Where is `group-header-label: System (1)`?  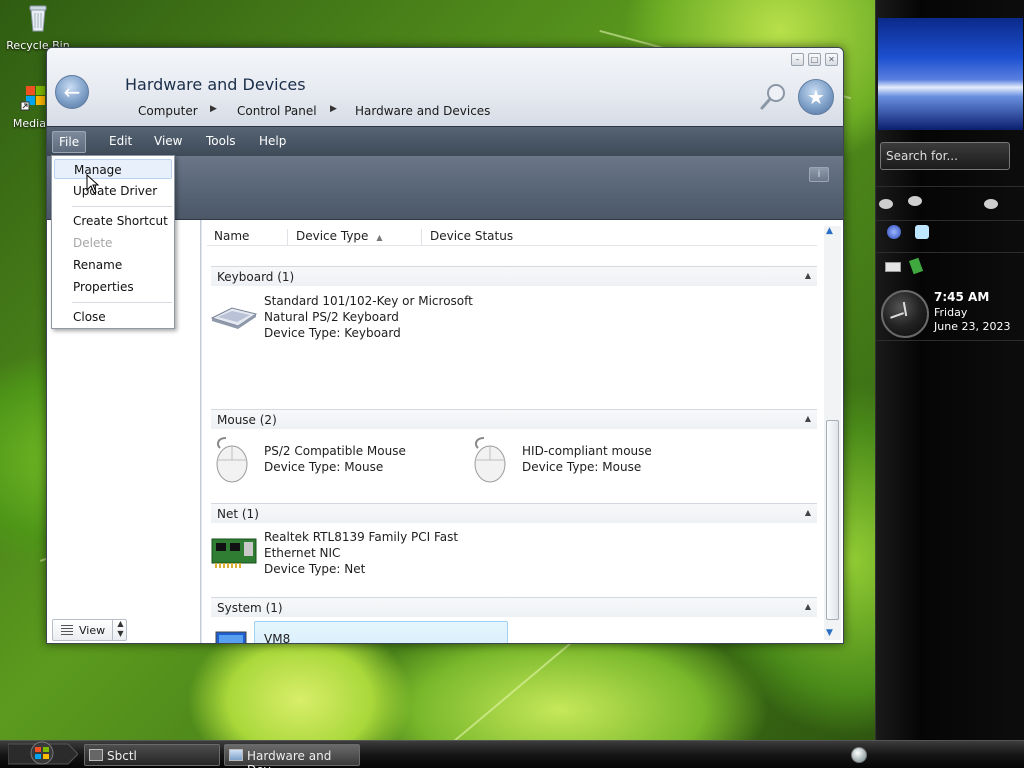 group-header-label: System (1) is located at coordinates (250, 608).